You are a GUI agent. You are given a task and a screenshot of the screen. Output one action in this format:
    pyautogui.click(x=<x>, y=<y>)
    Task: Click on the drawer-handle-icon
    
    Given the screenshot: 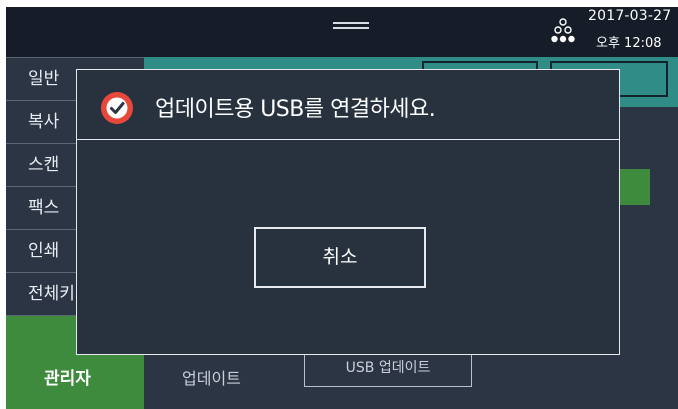 What is the action you would take?
    pyautogui.click(x=351, y=25)
    